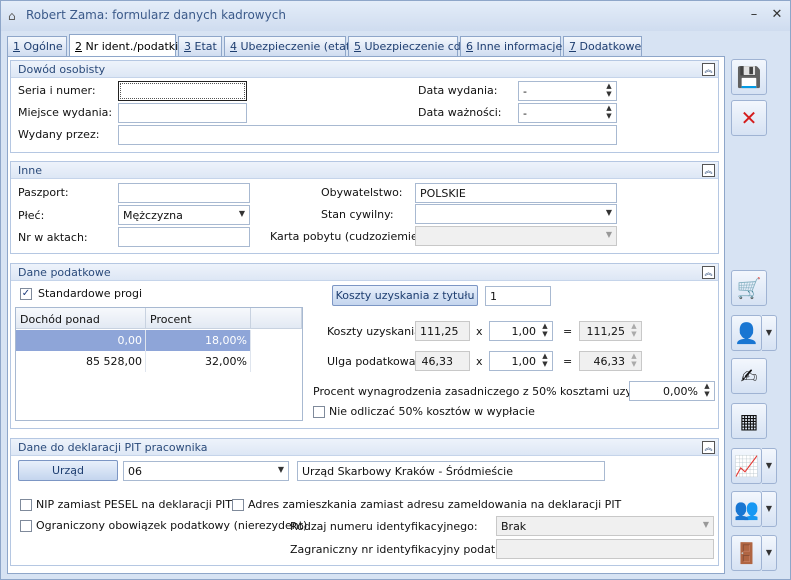 This screenshot has width=791, height=580. I want to click on person-card-dropdown: ▼, so click(769, 333).